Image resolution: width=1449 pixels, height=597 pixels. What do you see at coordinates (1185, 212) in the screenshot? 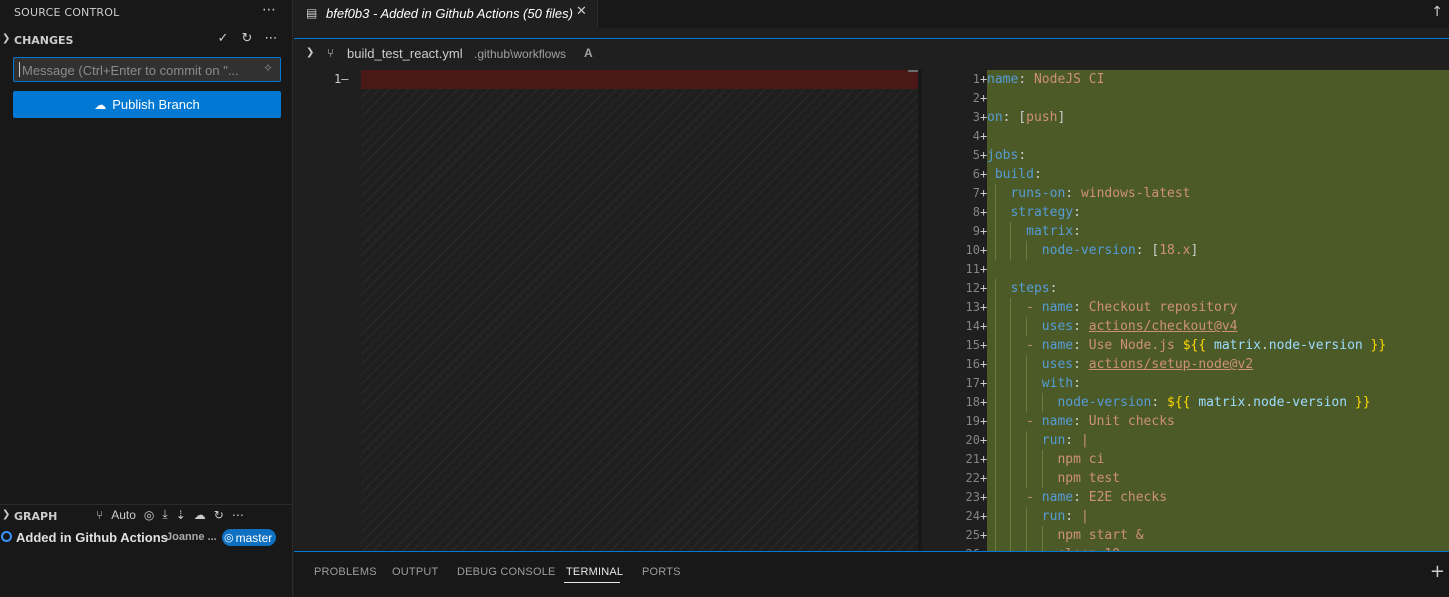
I see `code-line: 8 + strategy:` at bounding box center [1185, 212].